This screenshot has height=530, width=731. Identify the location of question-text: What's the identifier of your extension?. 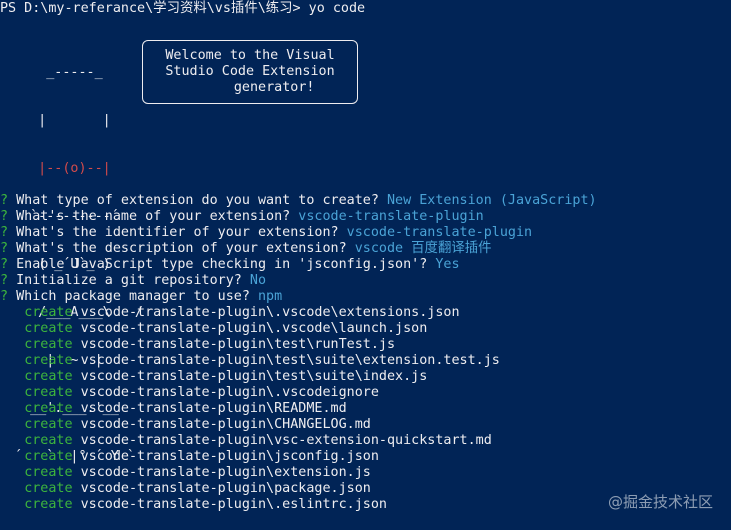
(177, 232).